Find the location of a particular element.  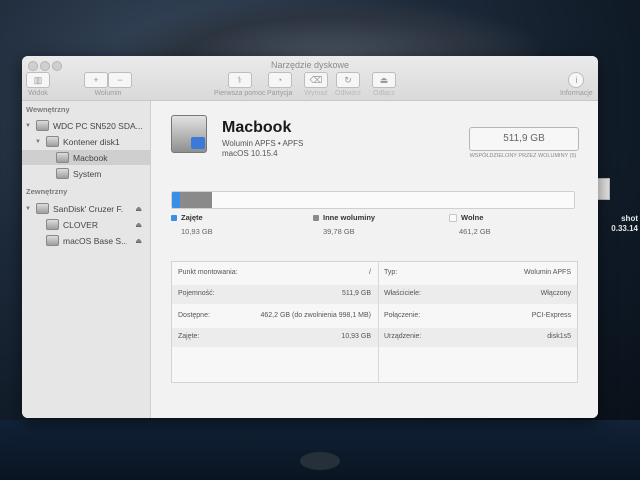

info-label-owners: Właściciele: is located at coordinates (402, 293).